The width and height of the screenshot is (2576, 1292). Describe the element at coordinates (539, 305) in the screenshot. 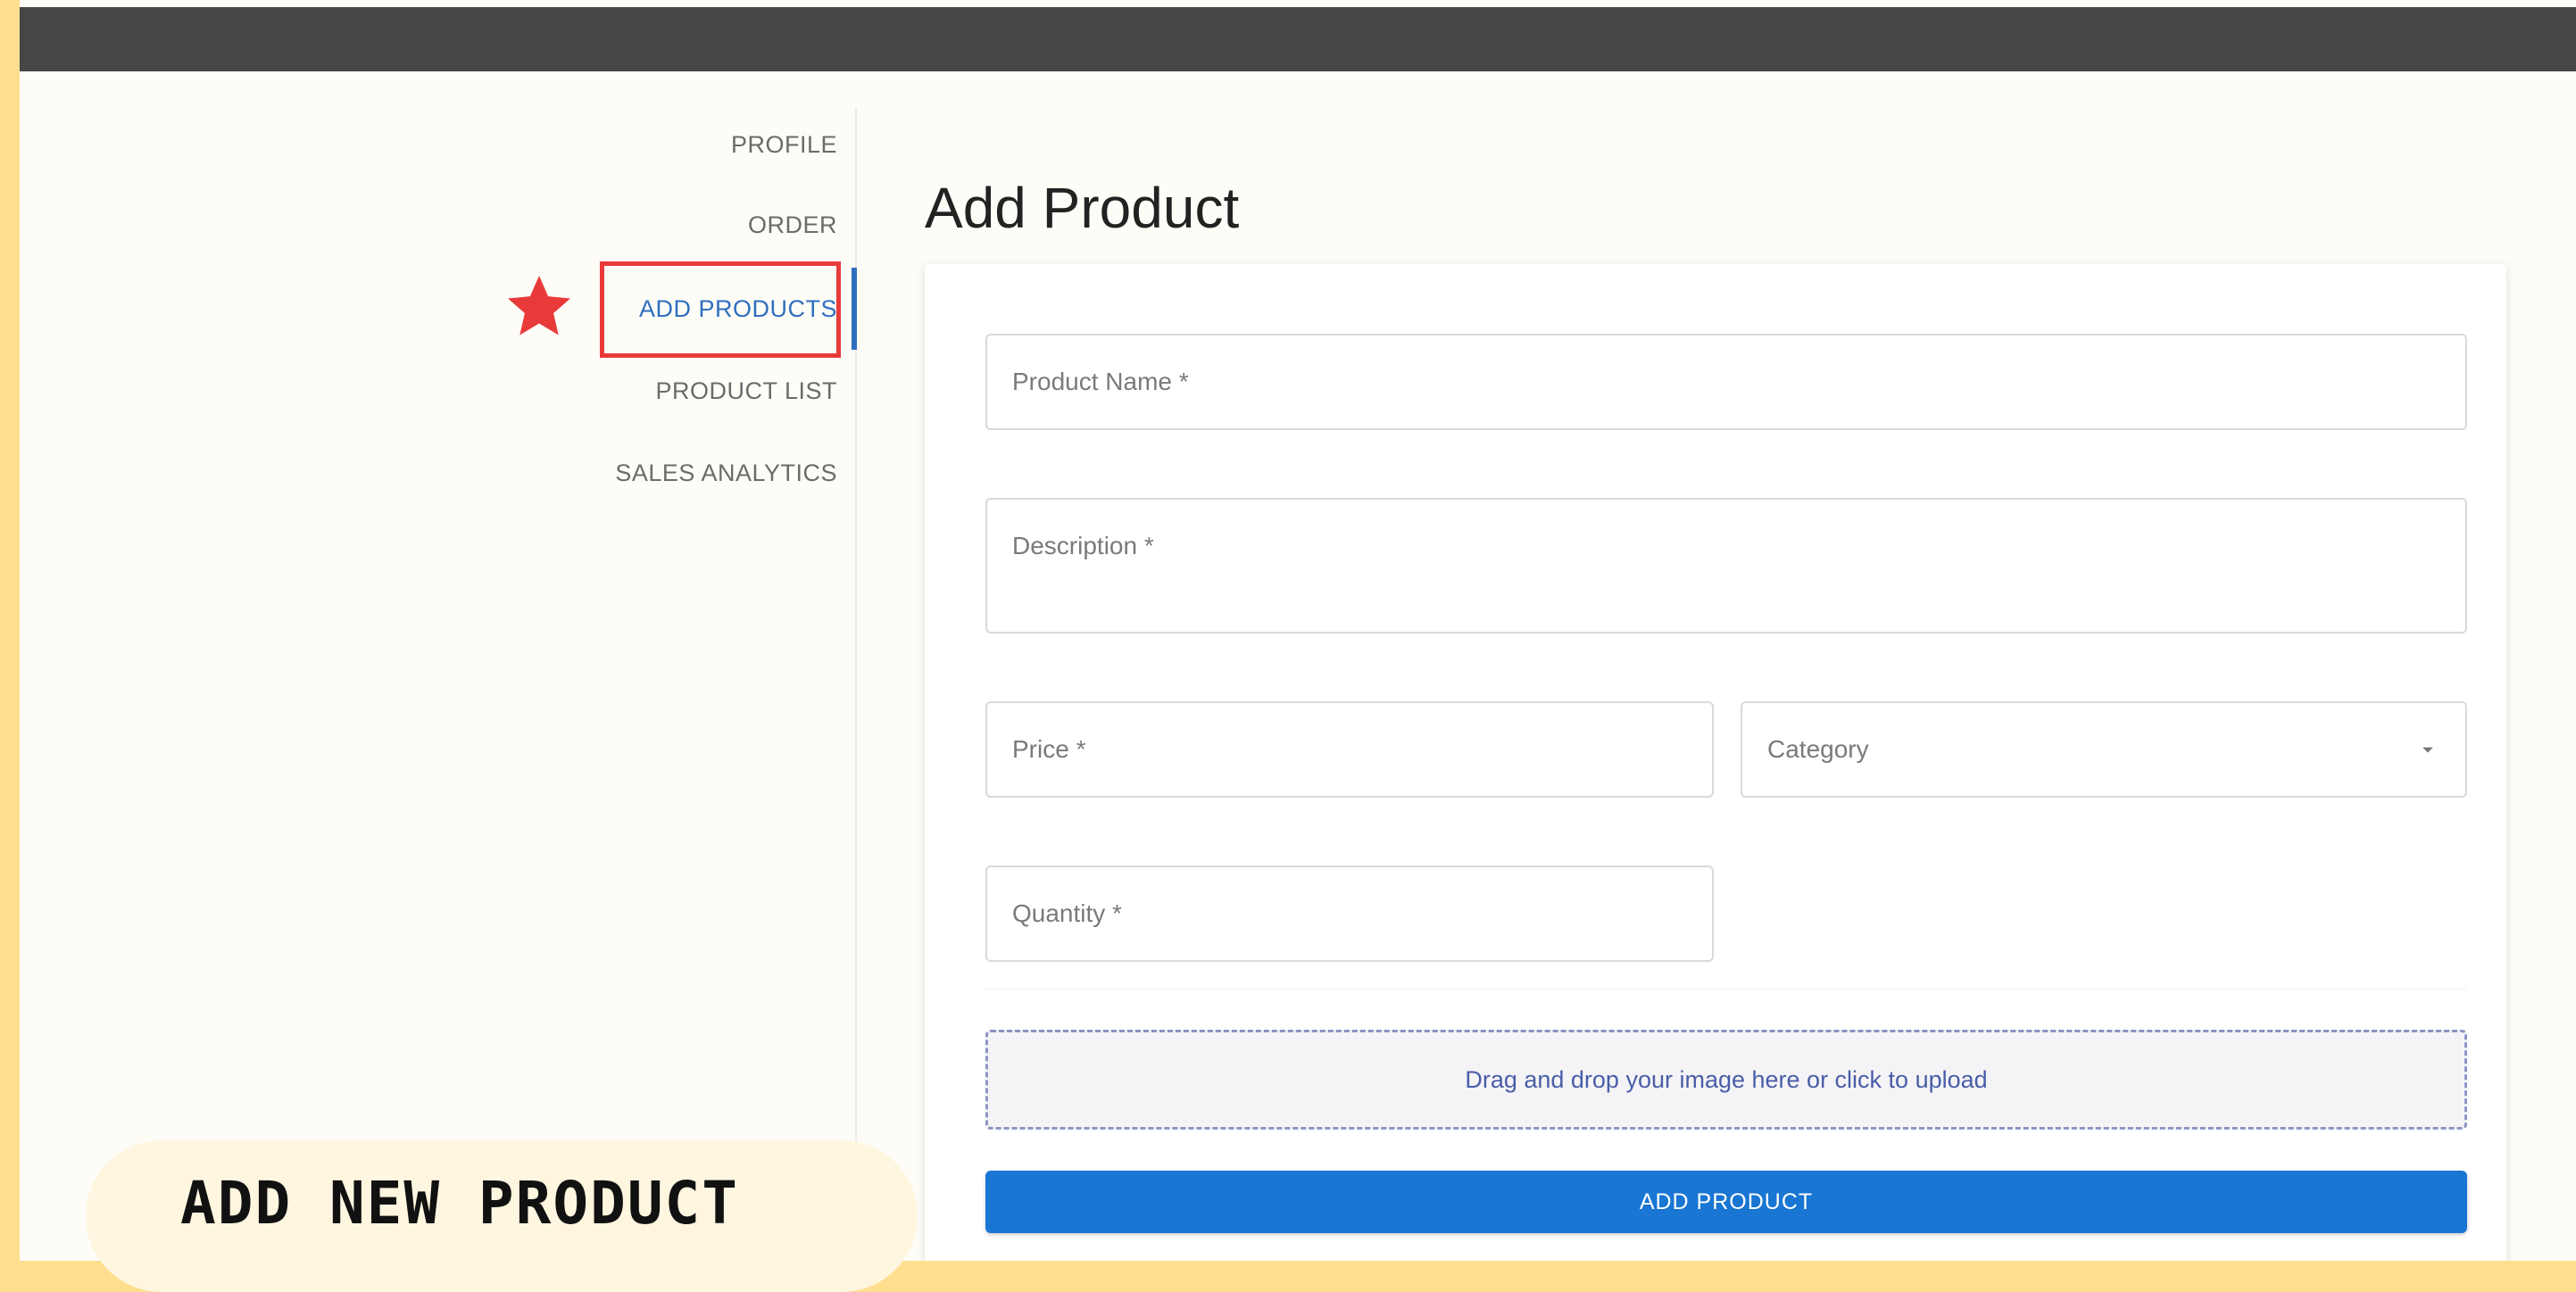

I see `star-icon` at that location.